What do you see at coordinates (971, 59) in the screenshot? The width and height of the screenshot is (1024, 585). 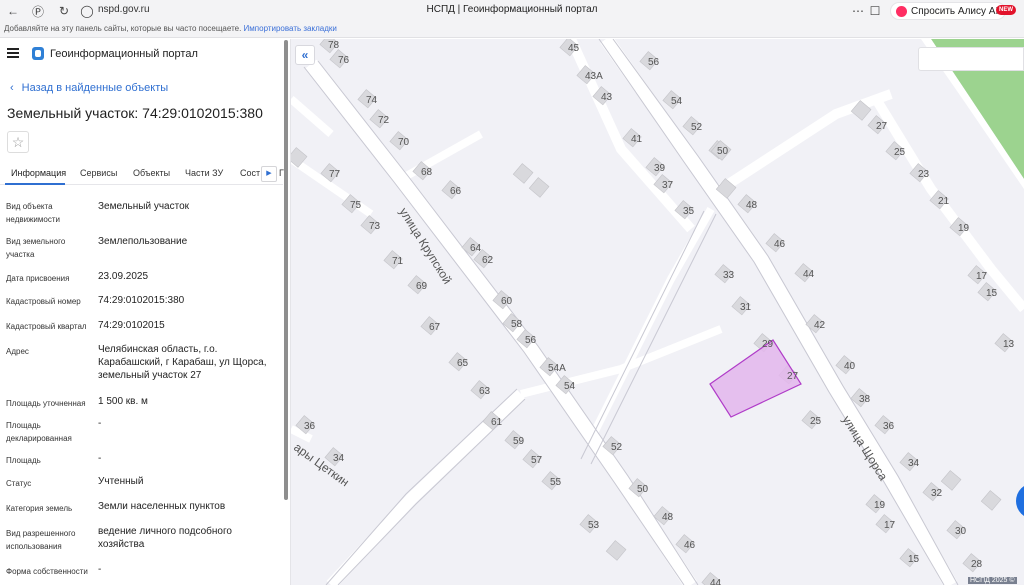 I see `map-search-box` at bounding box center [971, 59].